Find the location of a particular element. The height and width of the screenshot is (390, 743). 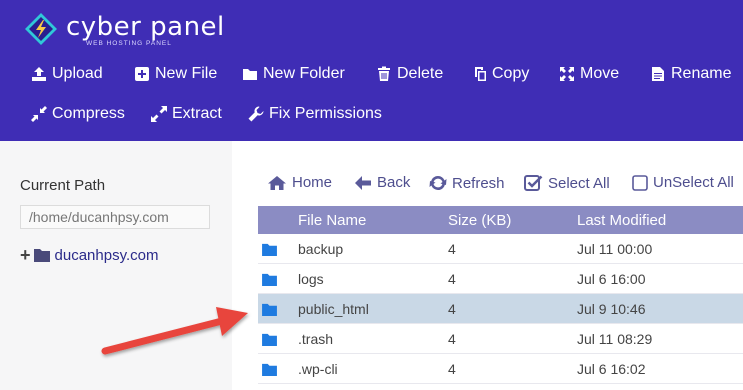

copy-button: Copy is located at coordinates (500, 74).